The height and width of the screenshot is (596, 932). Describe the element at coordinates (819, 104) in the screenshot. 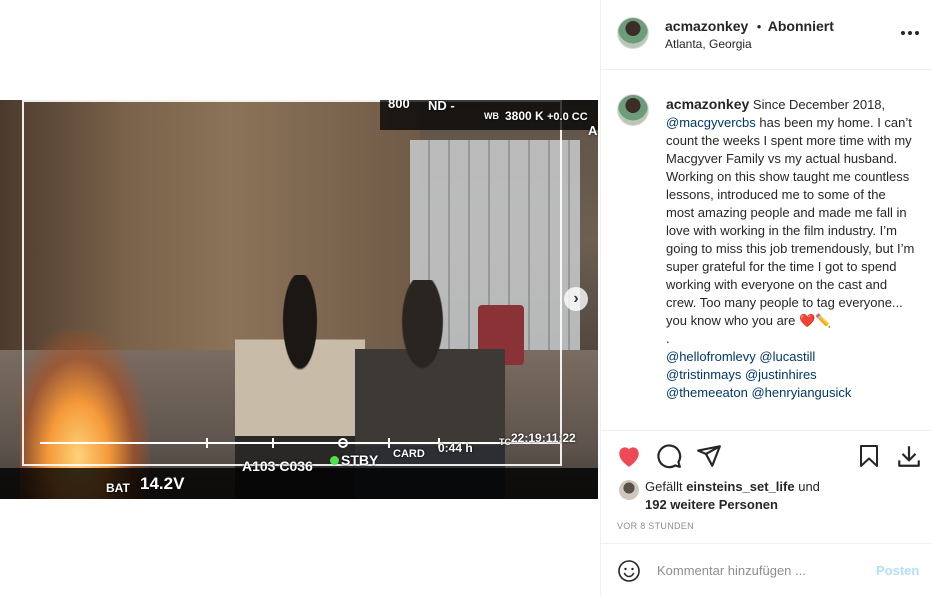

I see `caption-line1: Since December 2018,` at that location.